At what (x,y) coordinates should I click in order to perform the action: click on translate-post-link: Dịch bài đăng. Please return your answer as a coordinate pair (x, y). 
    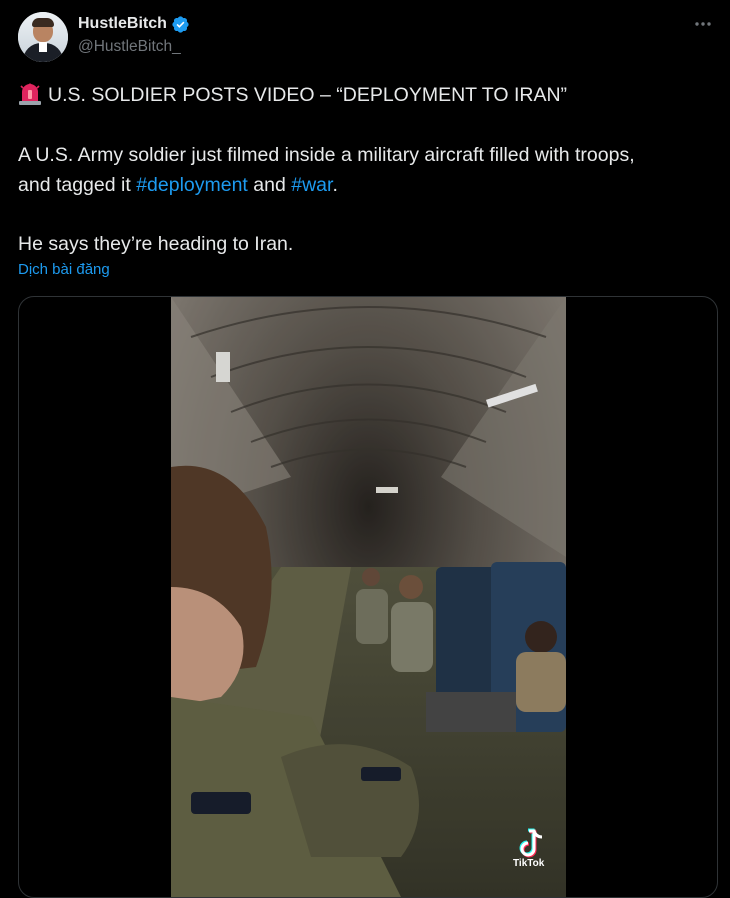
    Looking at the image, I should click on (64, 269).